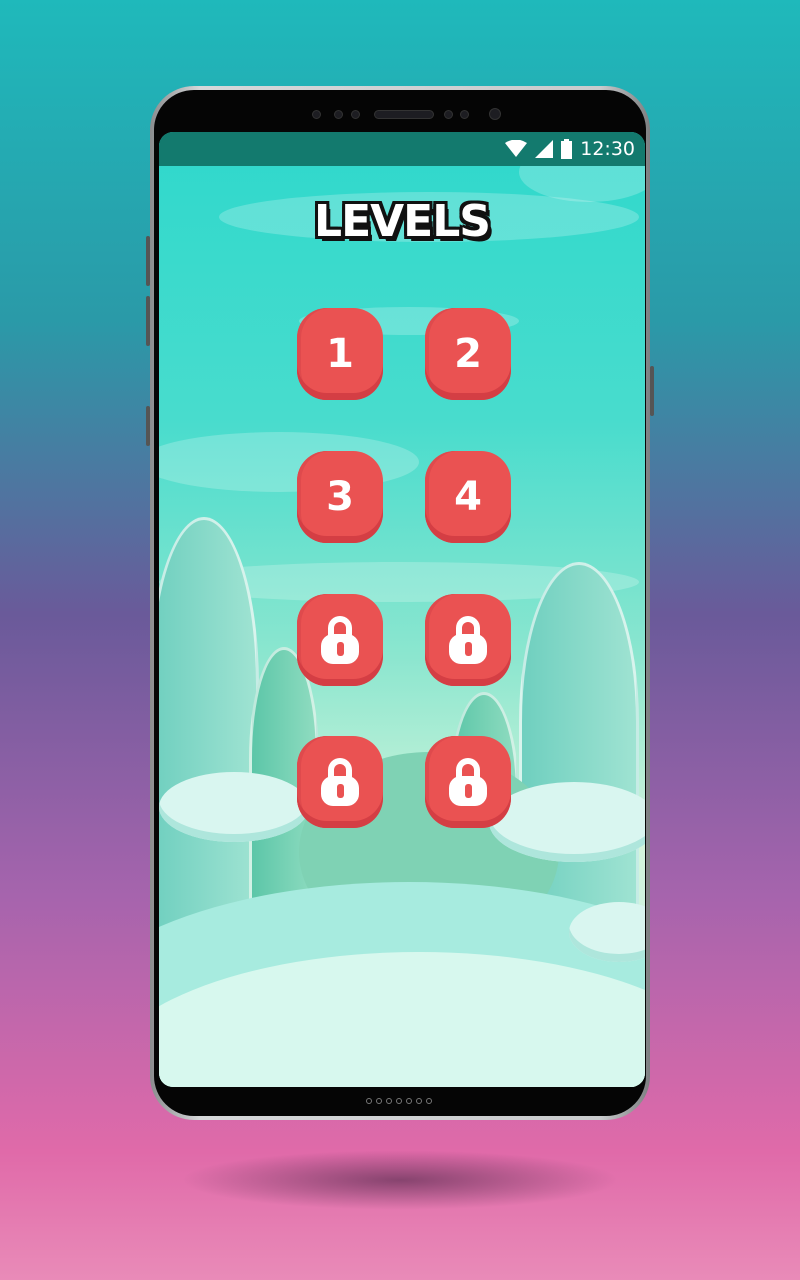  I want to click on tower-decoration, so click(209, 727).